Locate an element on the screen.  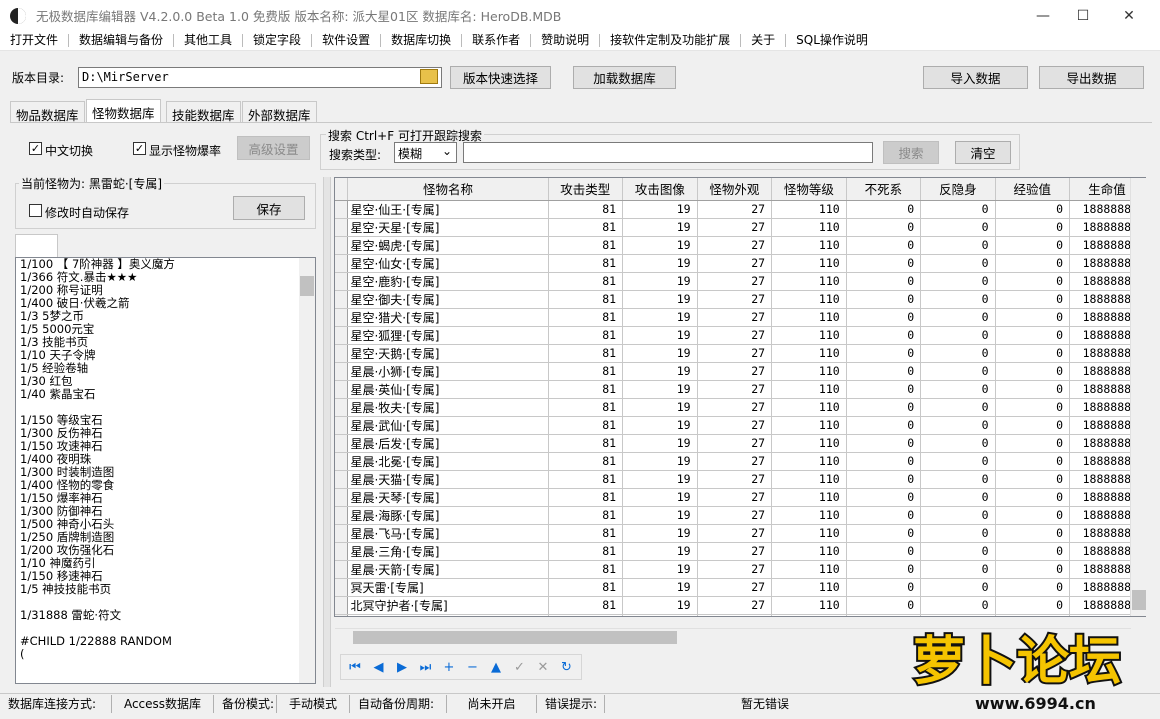
menu-item-8: 接软件定制及功能扩展 is located at coordinates (671, 40).